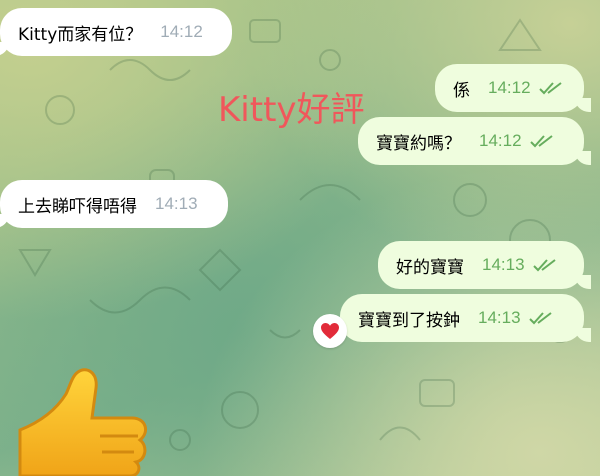 Image resolution: width=600 pixels, height=476 pixels. Describe the element at coordinates (418, 143) in the screenshot. I see `message-text: 寶寶約嗎？` at that location.